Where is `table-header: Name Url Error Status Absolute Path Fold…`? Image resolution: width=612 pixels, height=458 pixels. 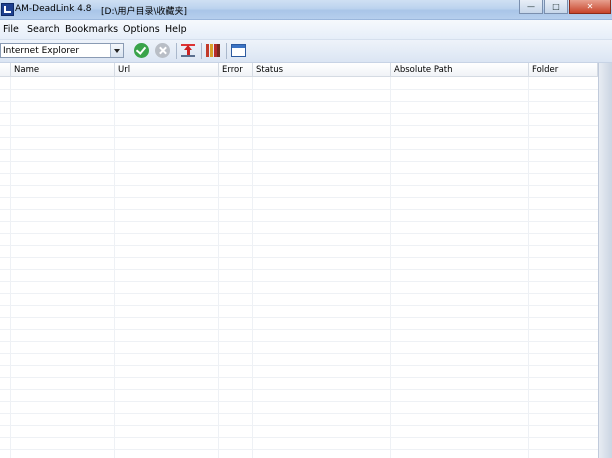 table-header: Name Url Error Status Absolute Path Fold… is located at coordinates (299, 70).